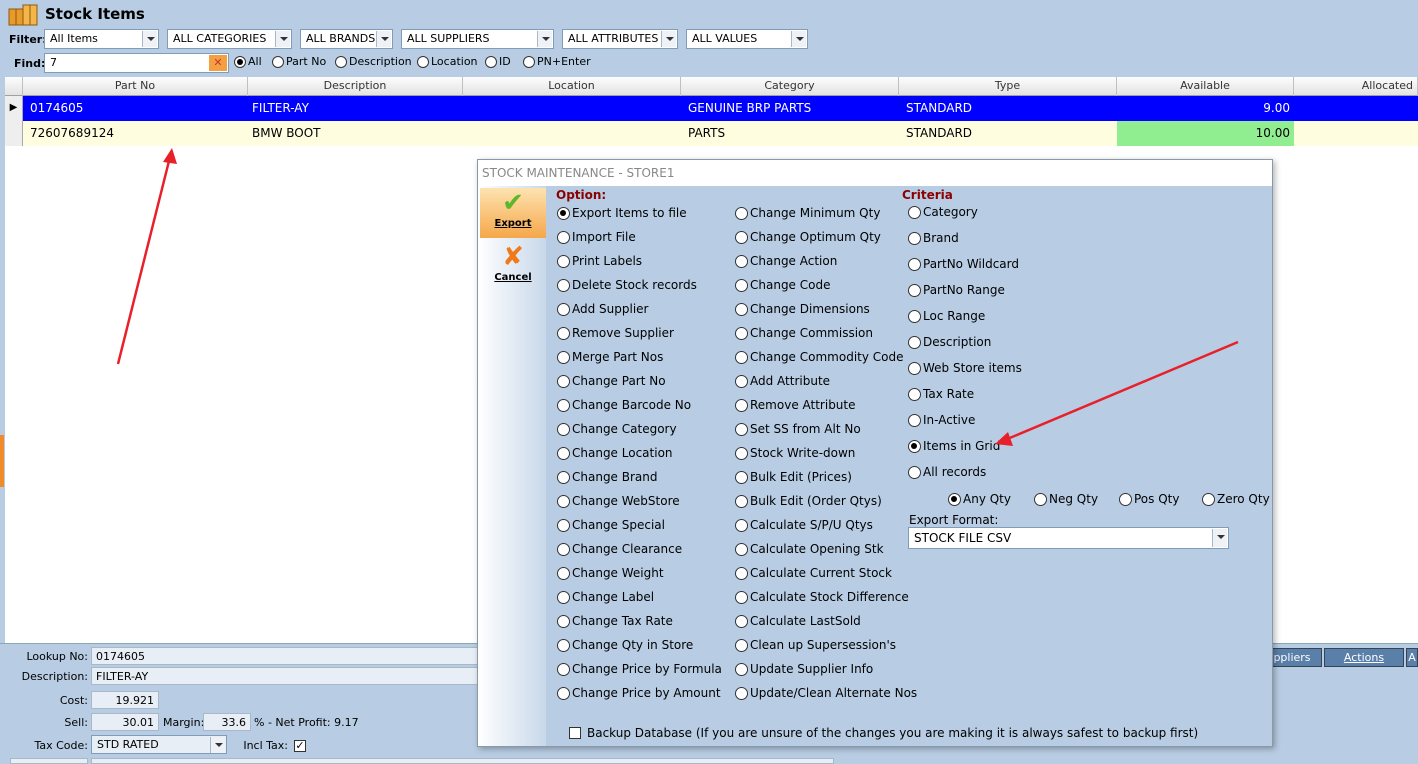  Describe the element at coordinates (303, 745) in the screenshot. I see `incl-tax-checkbox` at that location.